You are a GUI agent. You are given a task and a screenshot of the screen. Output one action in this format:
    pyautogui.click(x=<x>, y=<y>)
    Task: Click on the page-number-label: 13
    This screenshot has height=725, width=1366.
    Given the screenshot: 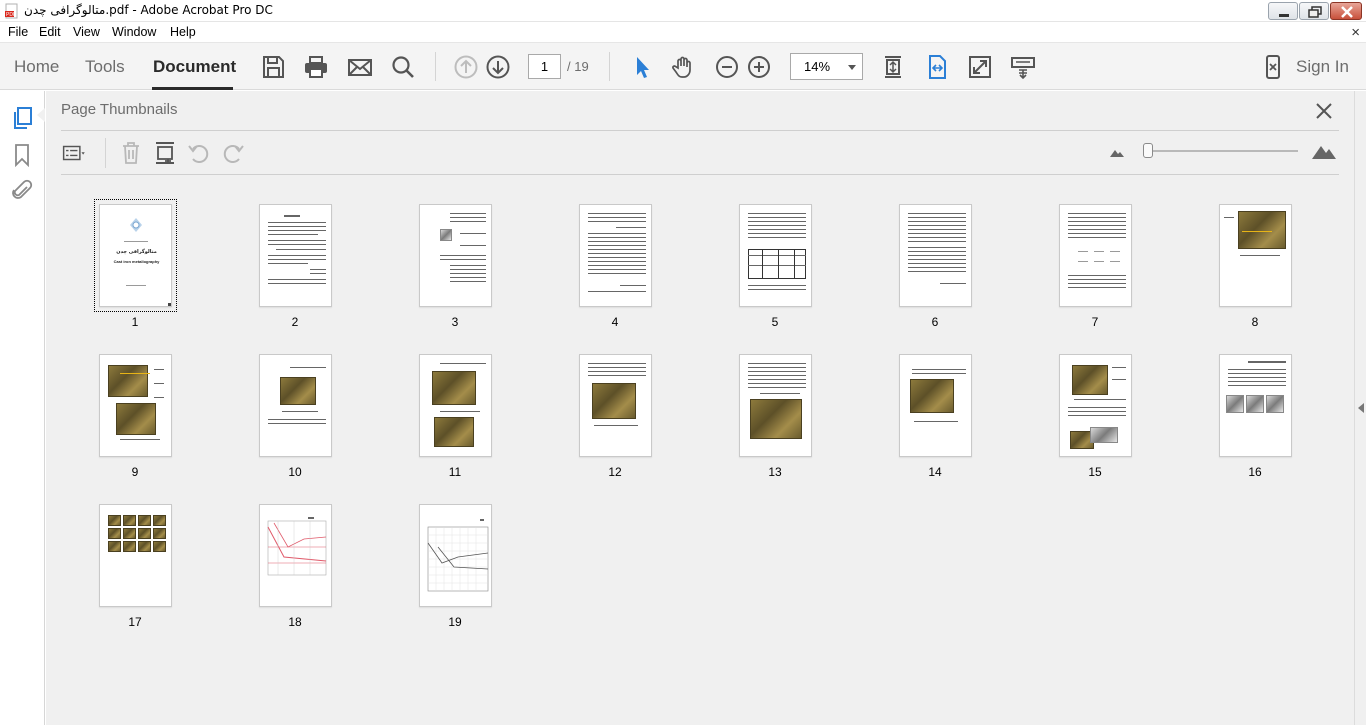 What is the action you would take?
    pyautogui.click(x=775, y=472)
    